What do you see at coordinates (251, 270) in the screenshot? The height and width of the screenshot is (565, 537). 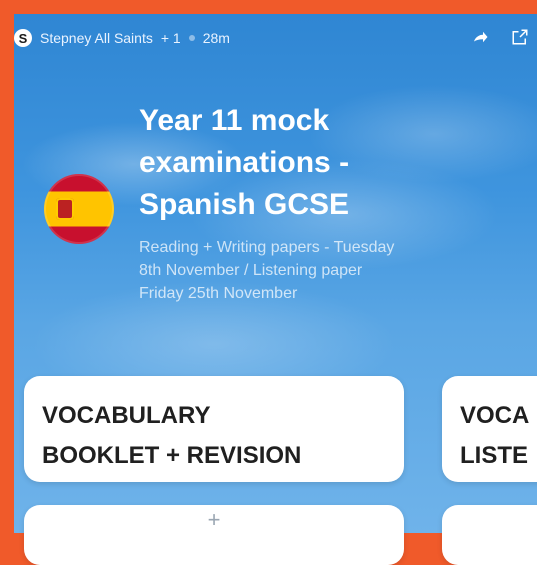 I see `subtitle-line-2: 8th November / Listening paper` at bounding box center [251, 270].